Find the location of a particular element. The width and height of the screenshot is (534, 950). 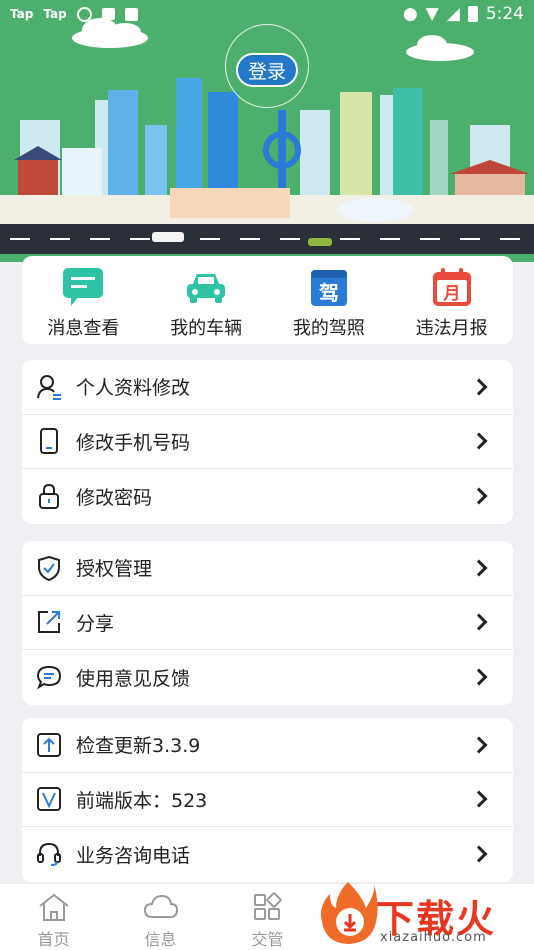

row-label: 使用意见反馈 is located at coordinates (133, 678).